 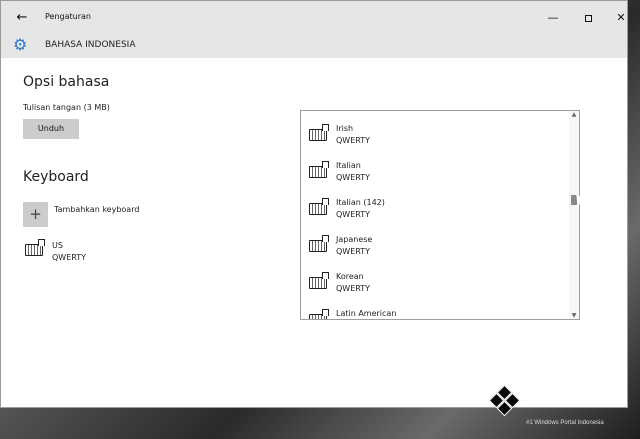 What do you see at coordinates (553, 18) in the screenshot?
I see `minimize-button: —` at bounding box center [553, 18].